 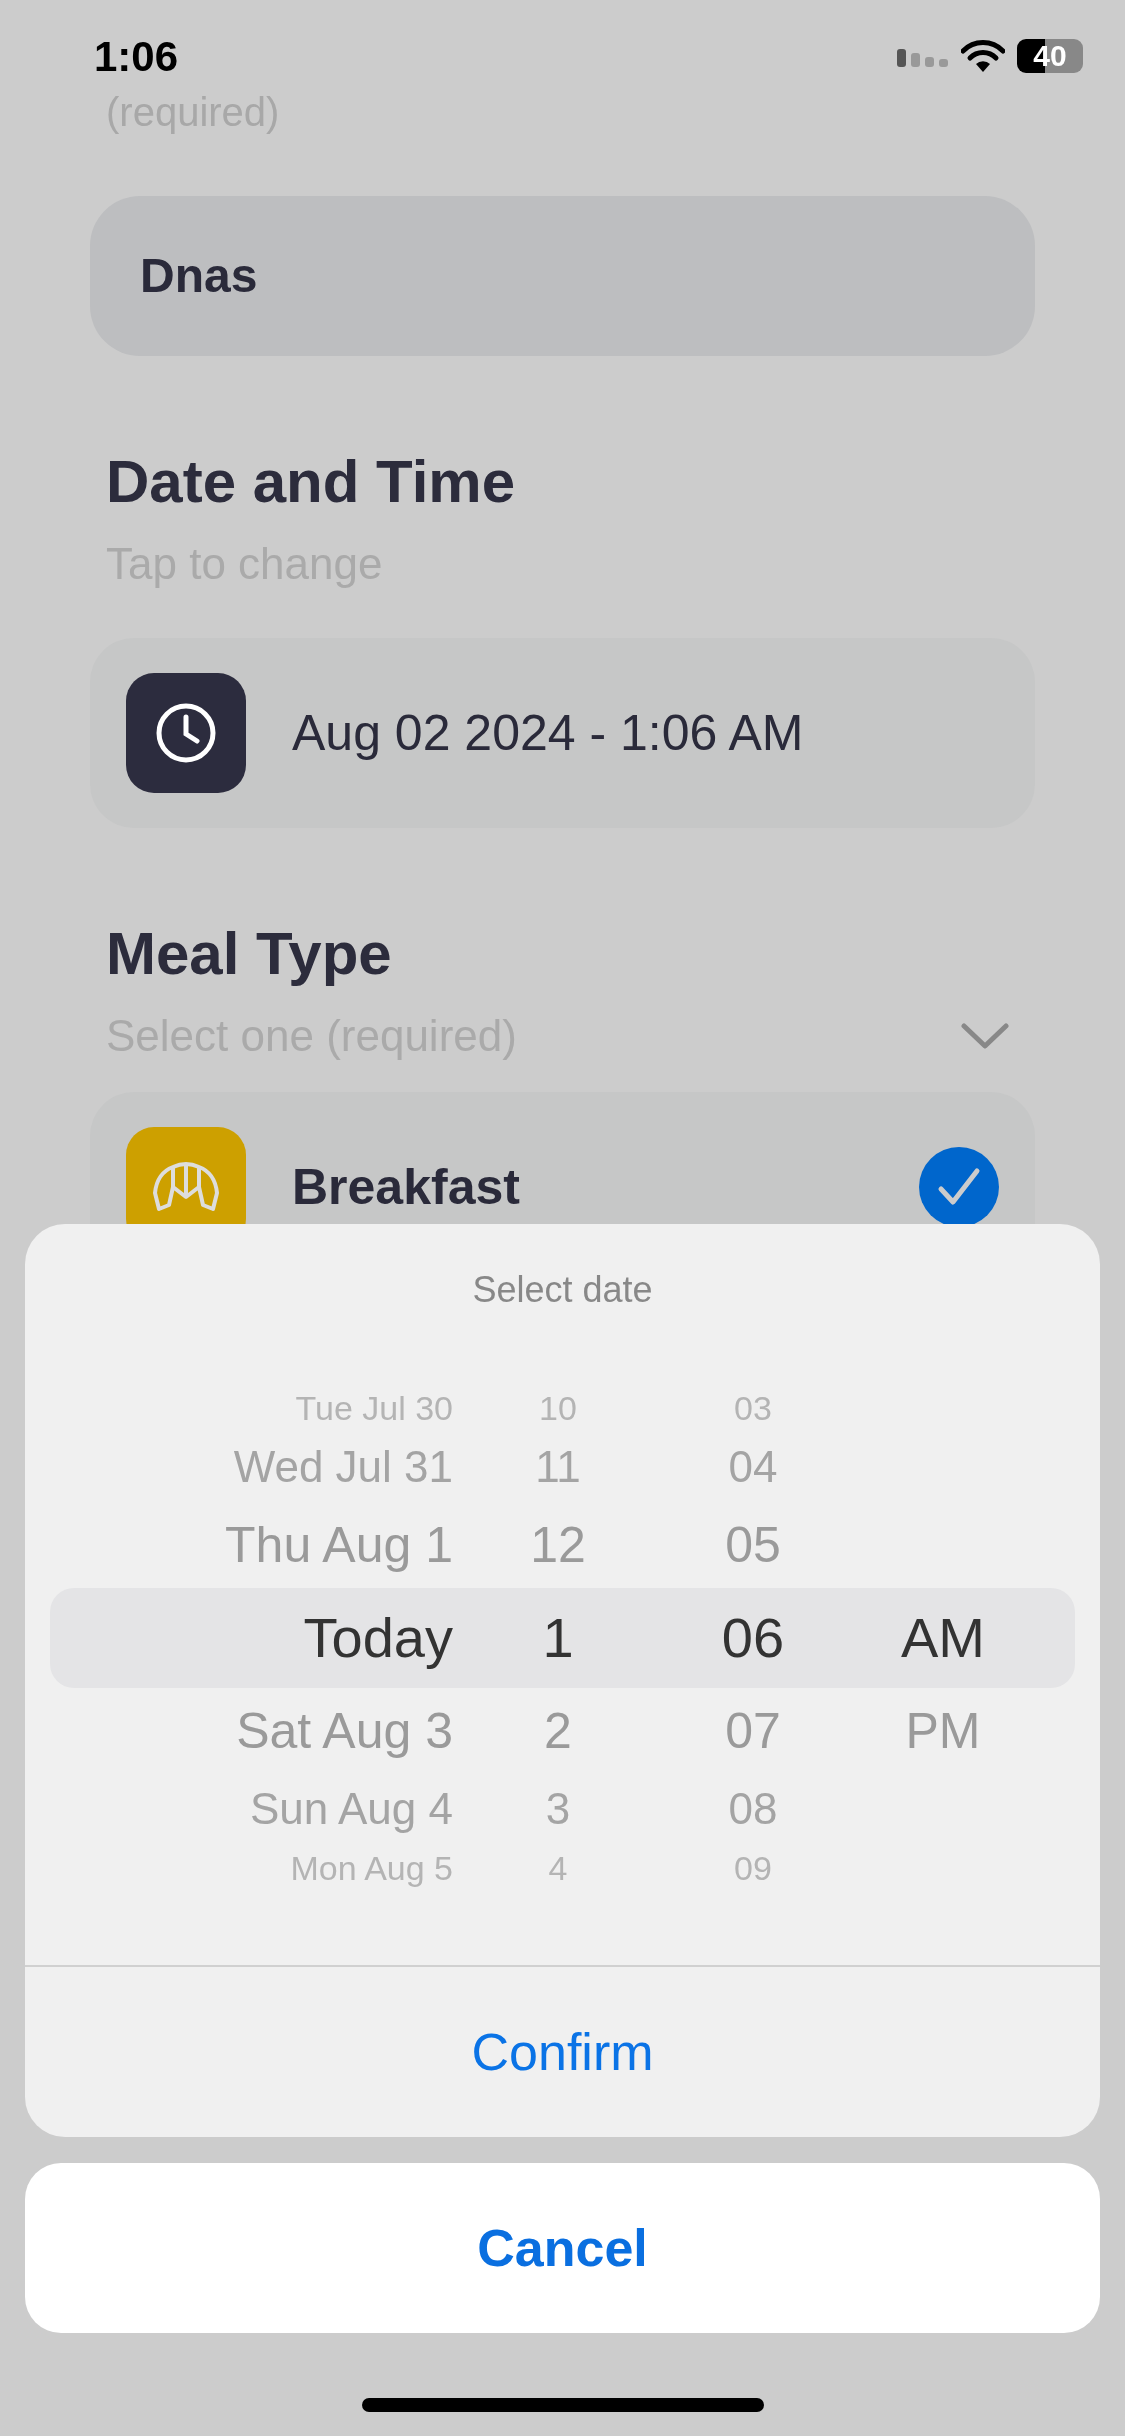 What do you see at coordinates (558, 1731) in the screenshot?
I see `picker-option: 2` at bounding box center [558, 1731].